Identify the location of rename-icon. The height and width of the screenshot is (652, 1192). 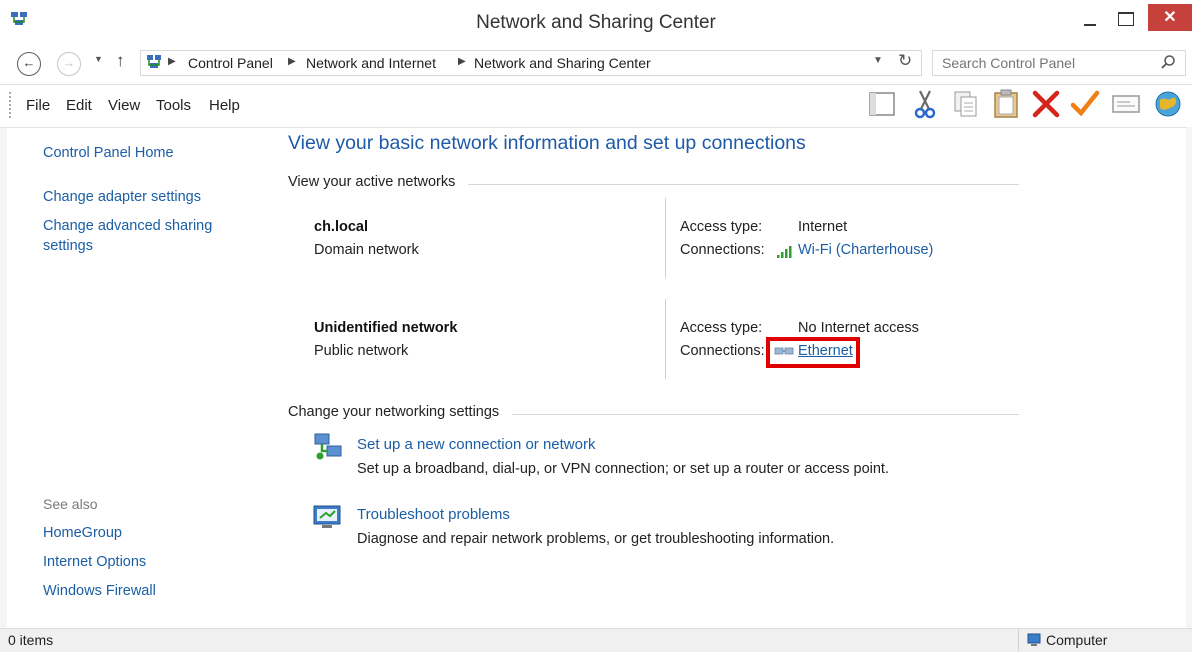
(1126, 104).